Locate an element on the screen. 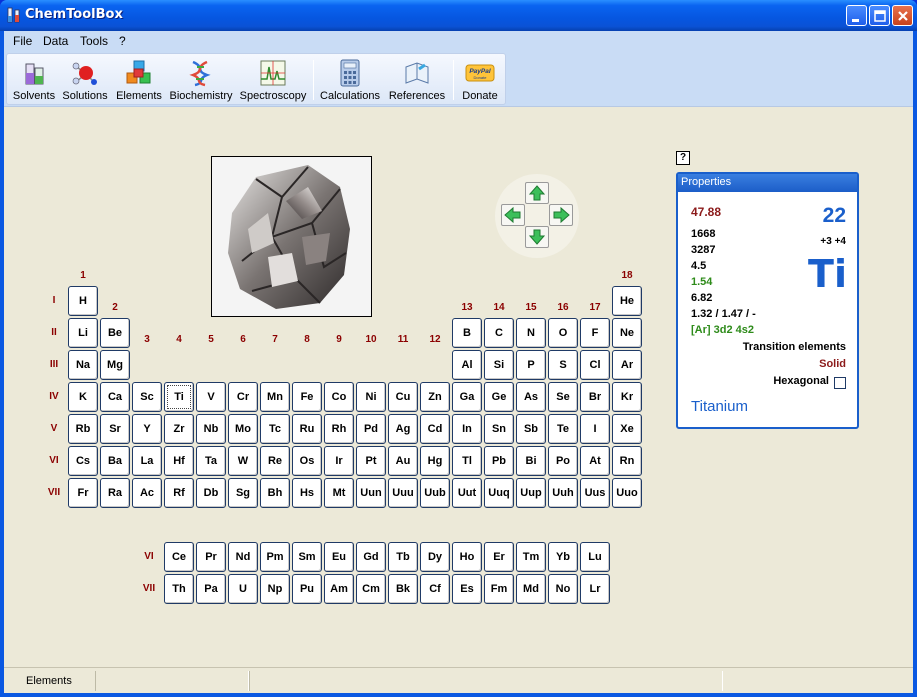  element-zr: Zr is located at coordinates (179, 429).